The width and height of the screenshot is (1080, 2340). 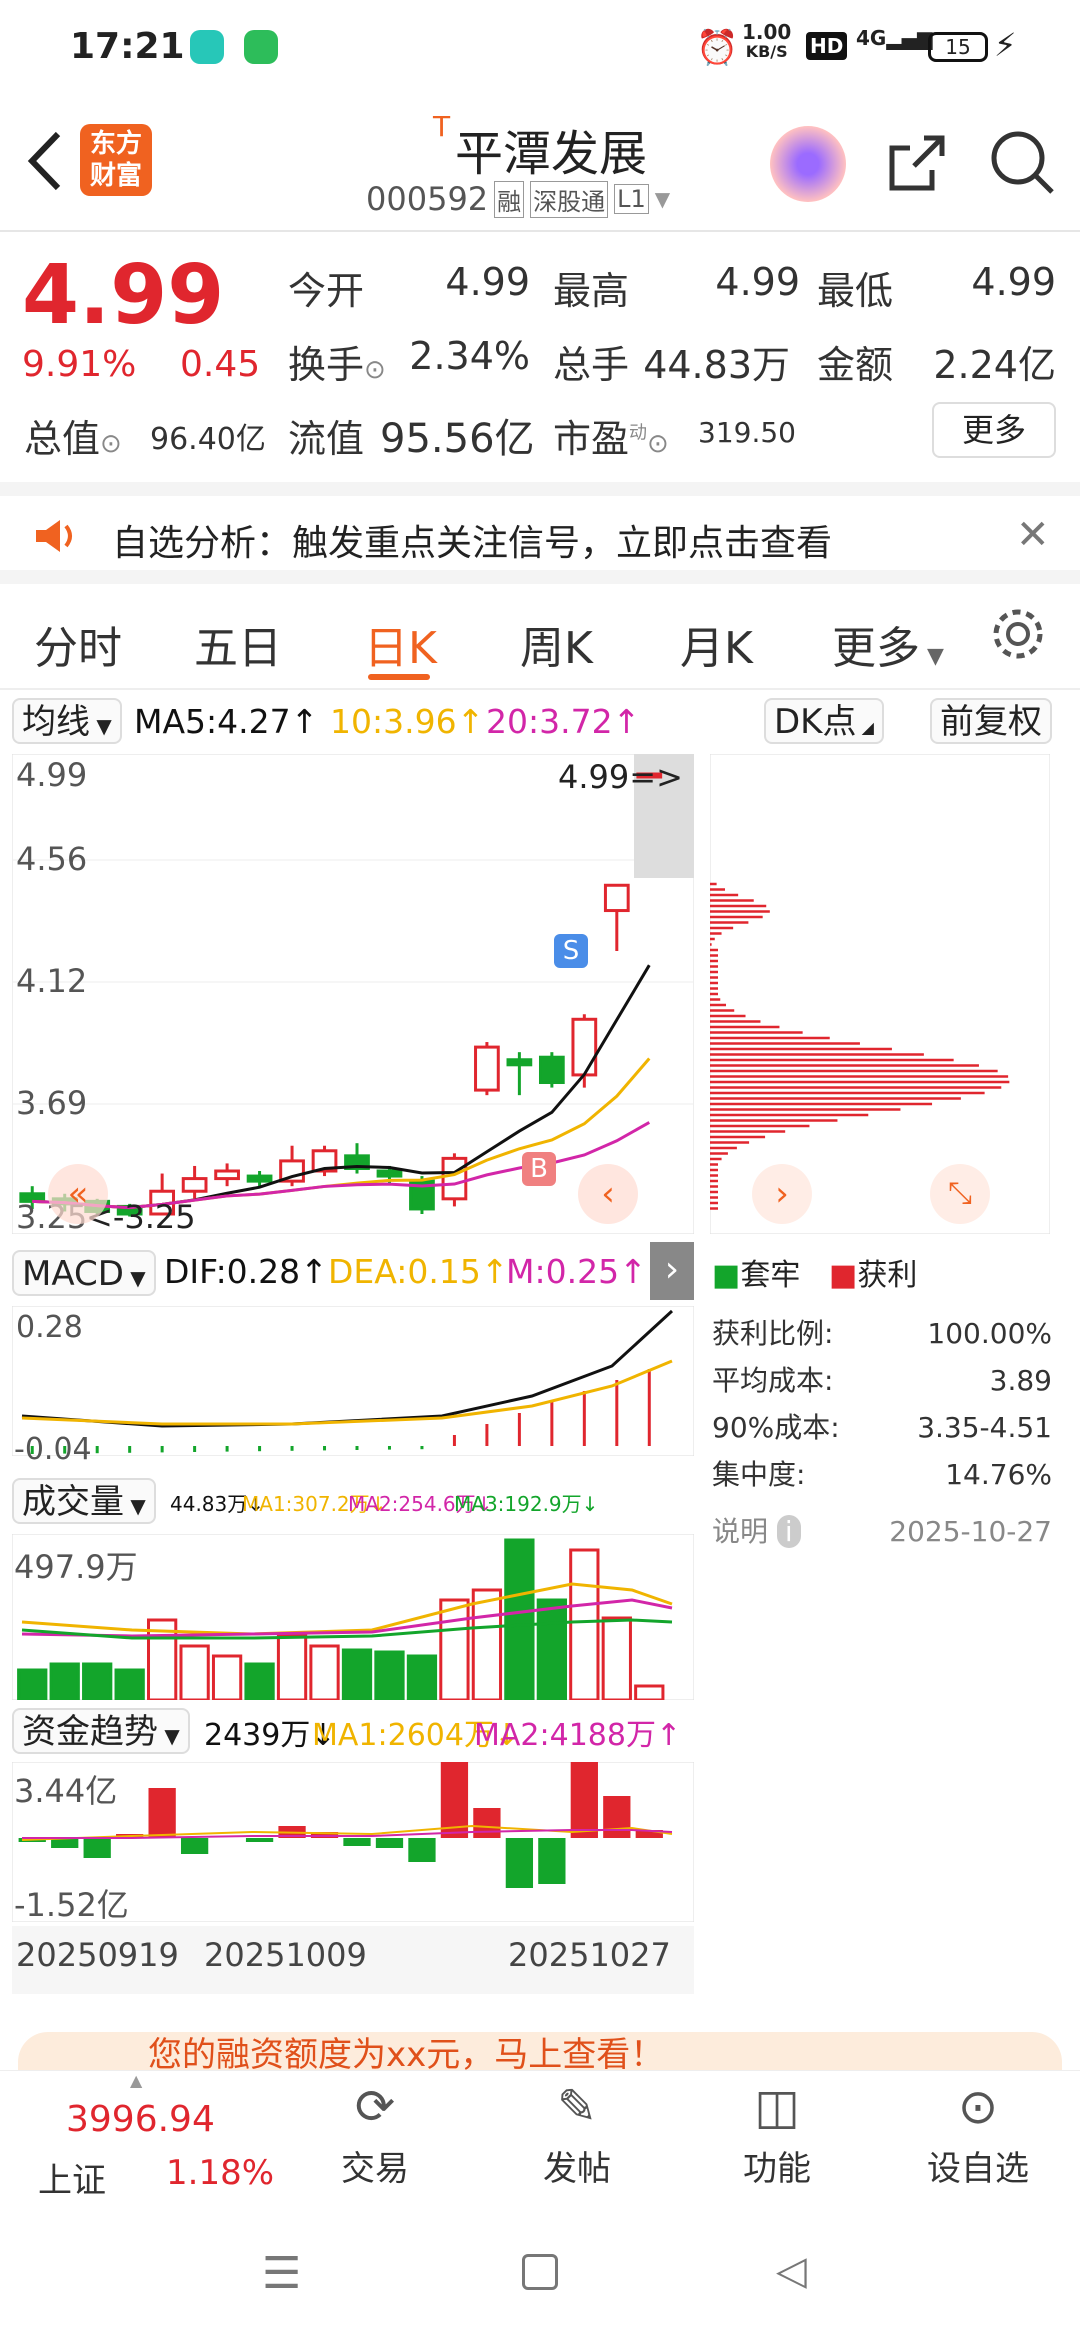 What do you see at coordinates (406, 2052) in the screenshot?
I see `promo-text: 您的融资额度为xx元，马上查看！` at bounding box center [406, 2052].